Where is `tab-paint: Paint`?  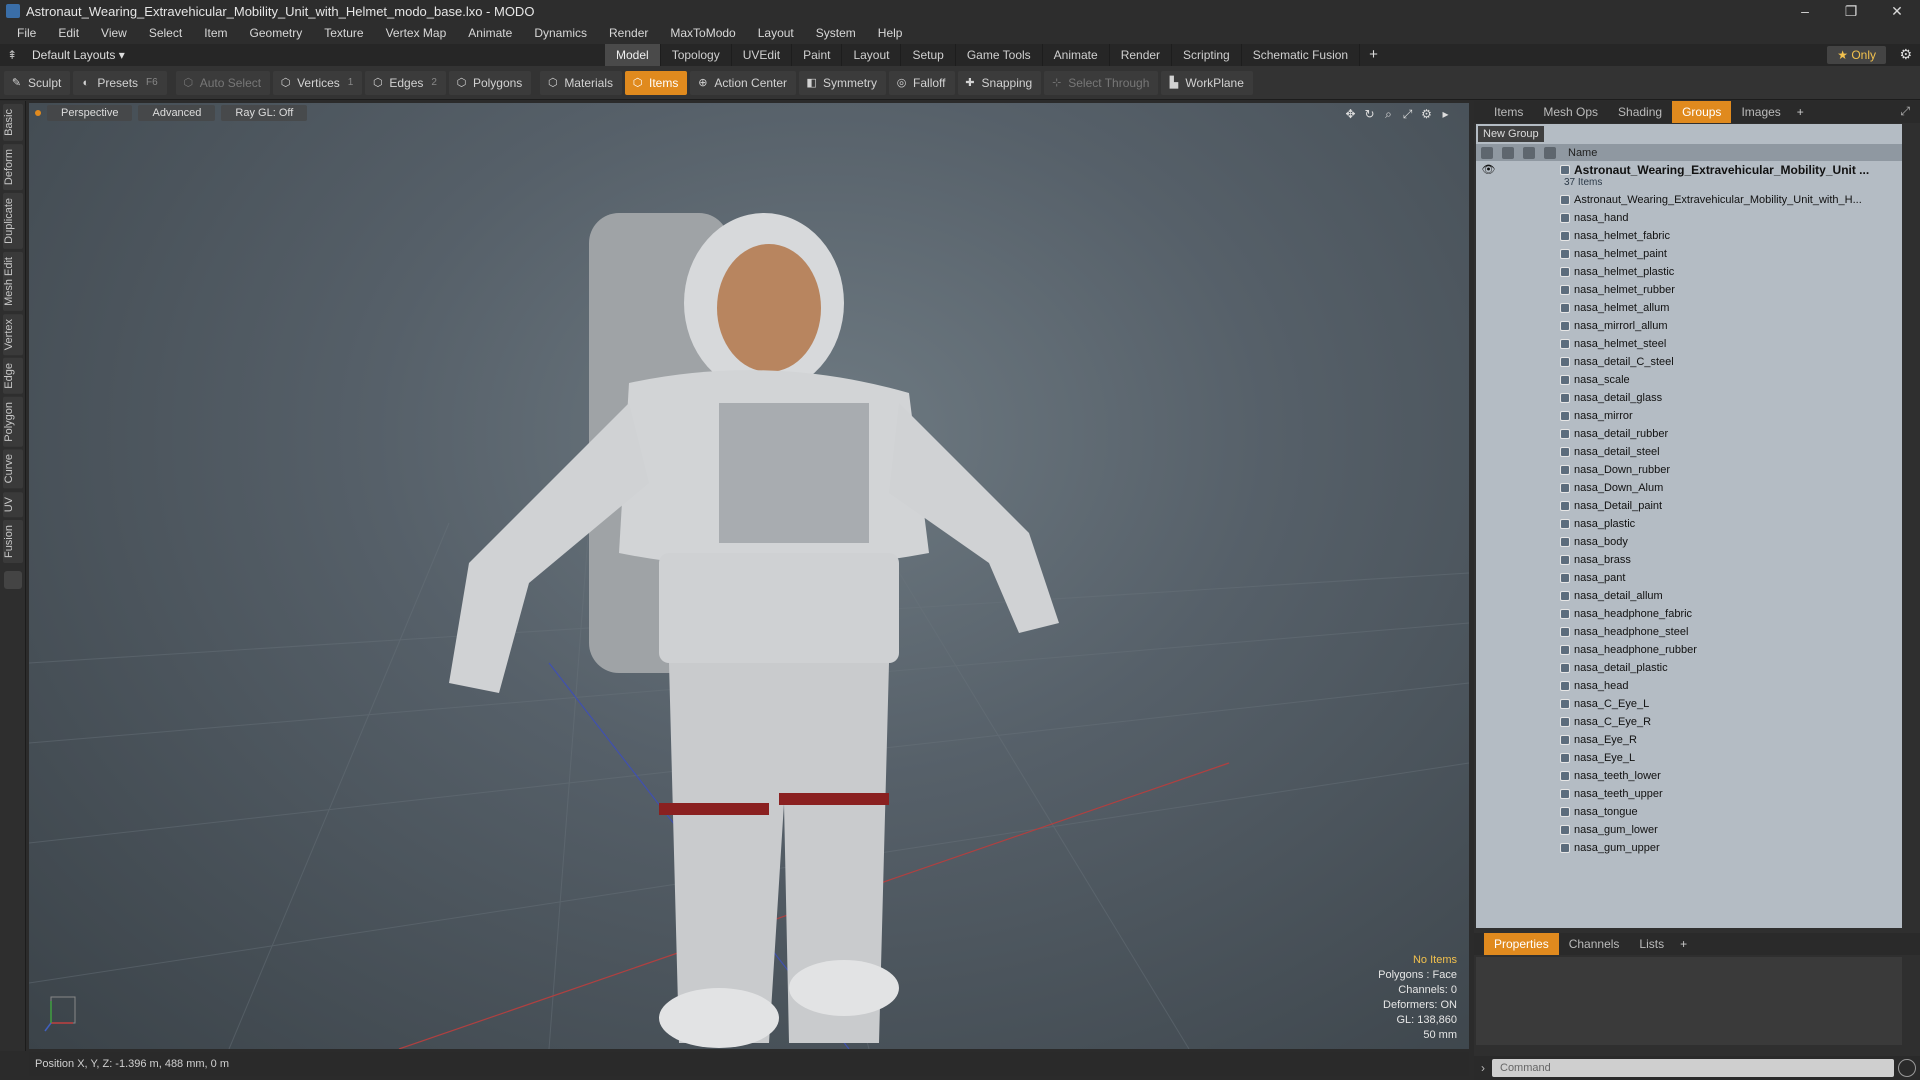 tab-paint: Paint is located at coordinates (817, 55).